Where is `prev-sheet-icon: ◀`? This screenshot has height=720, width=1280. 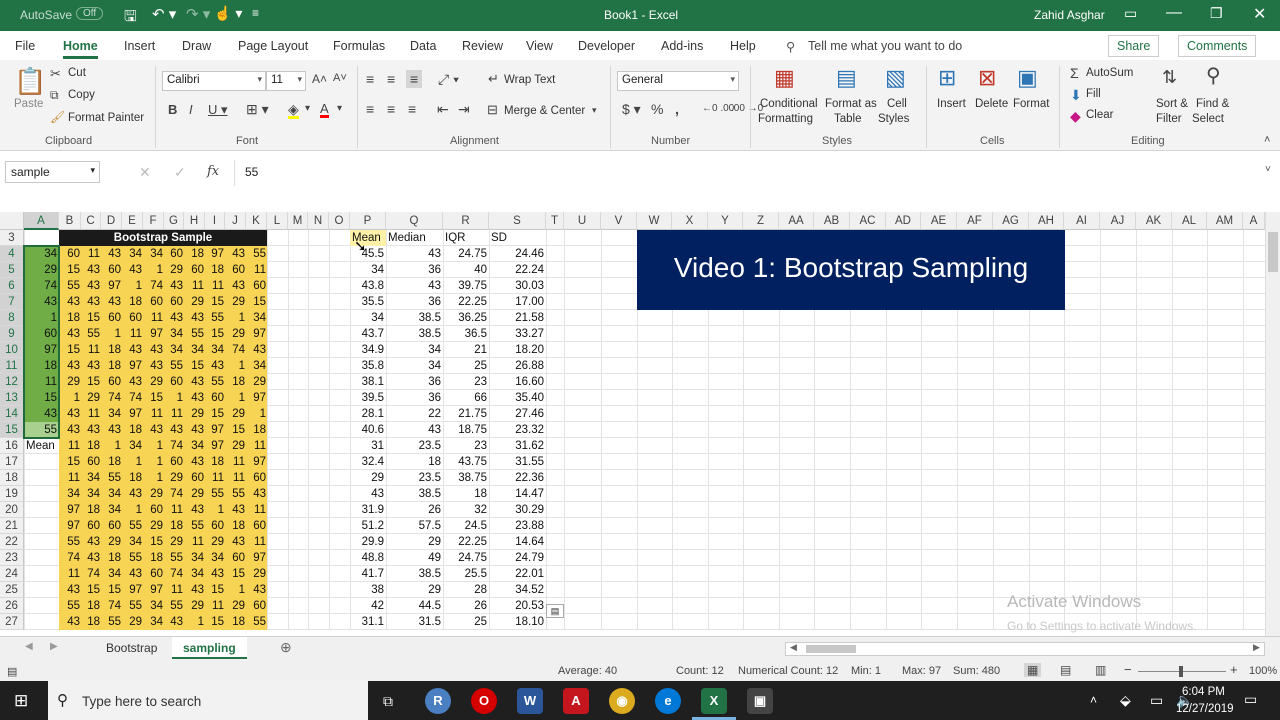
prev-sheet-icon: ◀ is located at coordinates (29, 647).